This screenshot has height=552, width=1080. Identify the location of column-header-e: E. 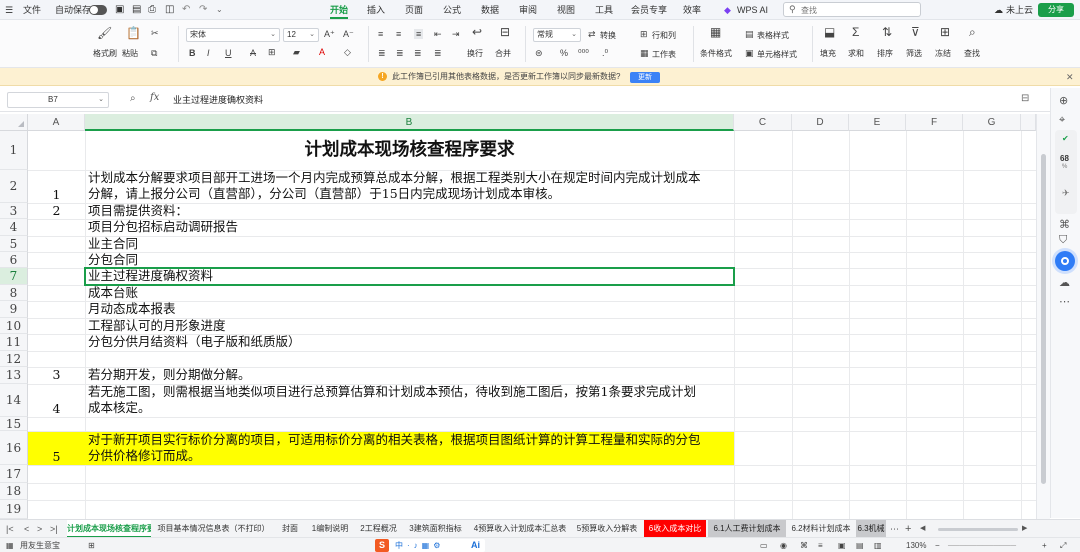
(877, 122).